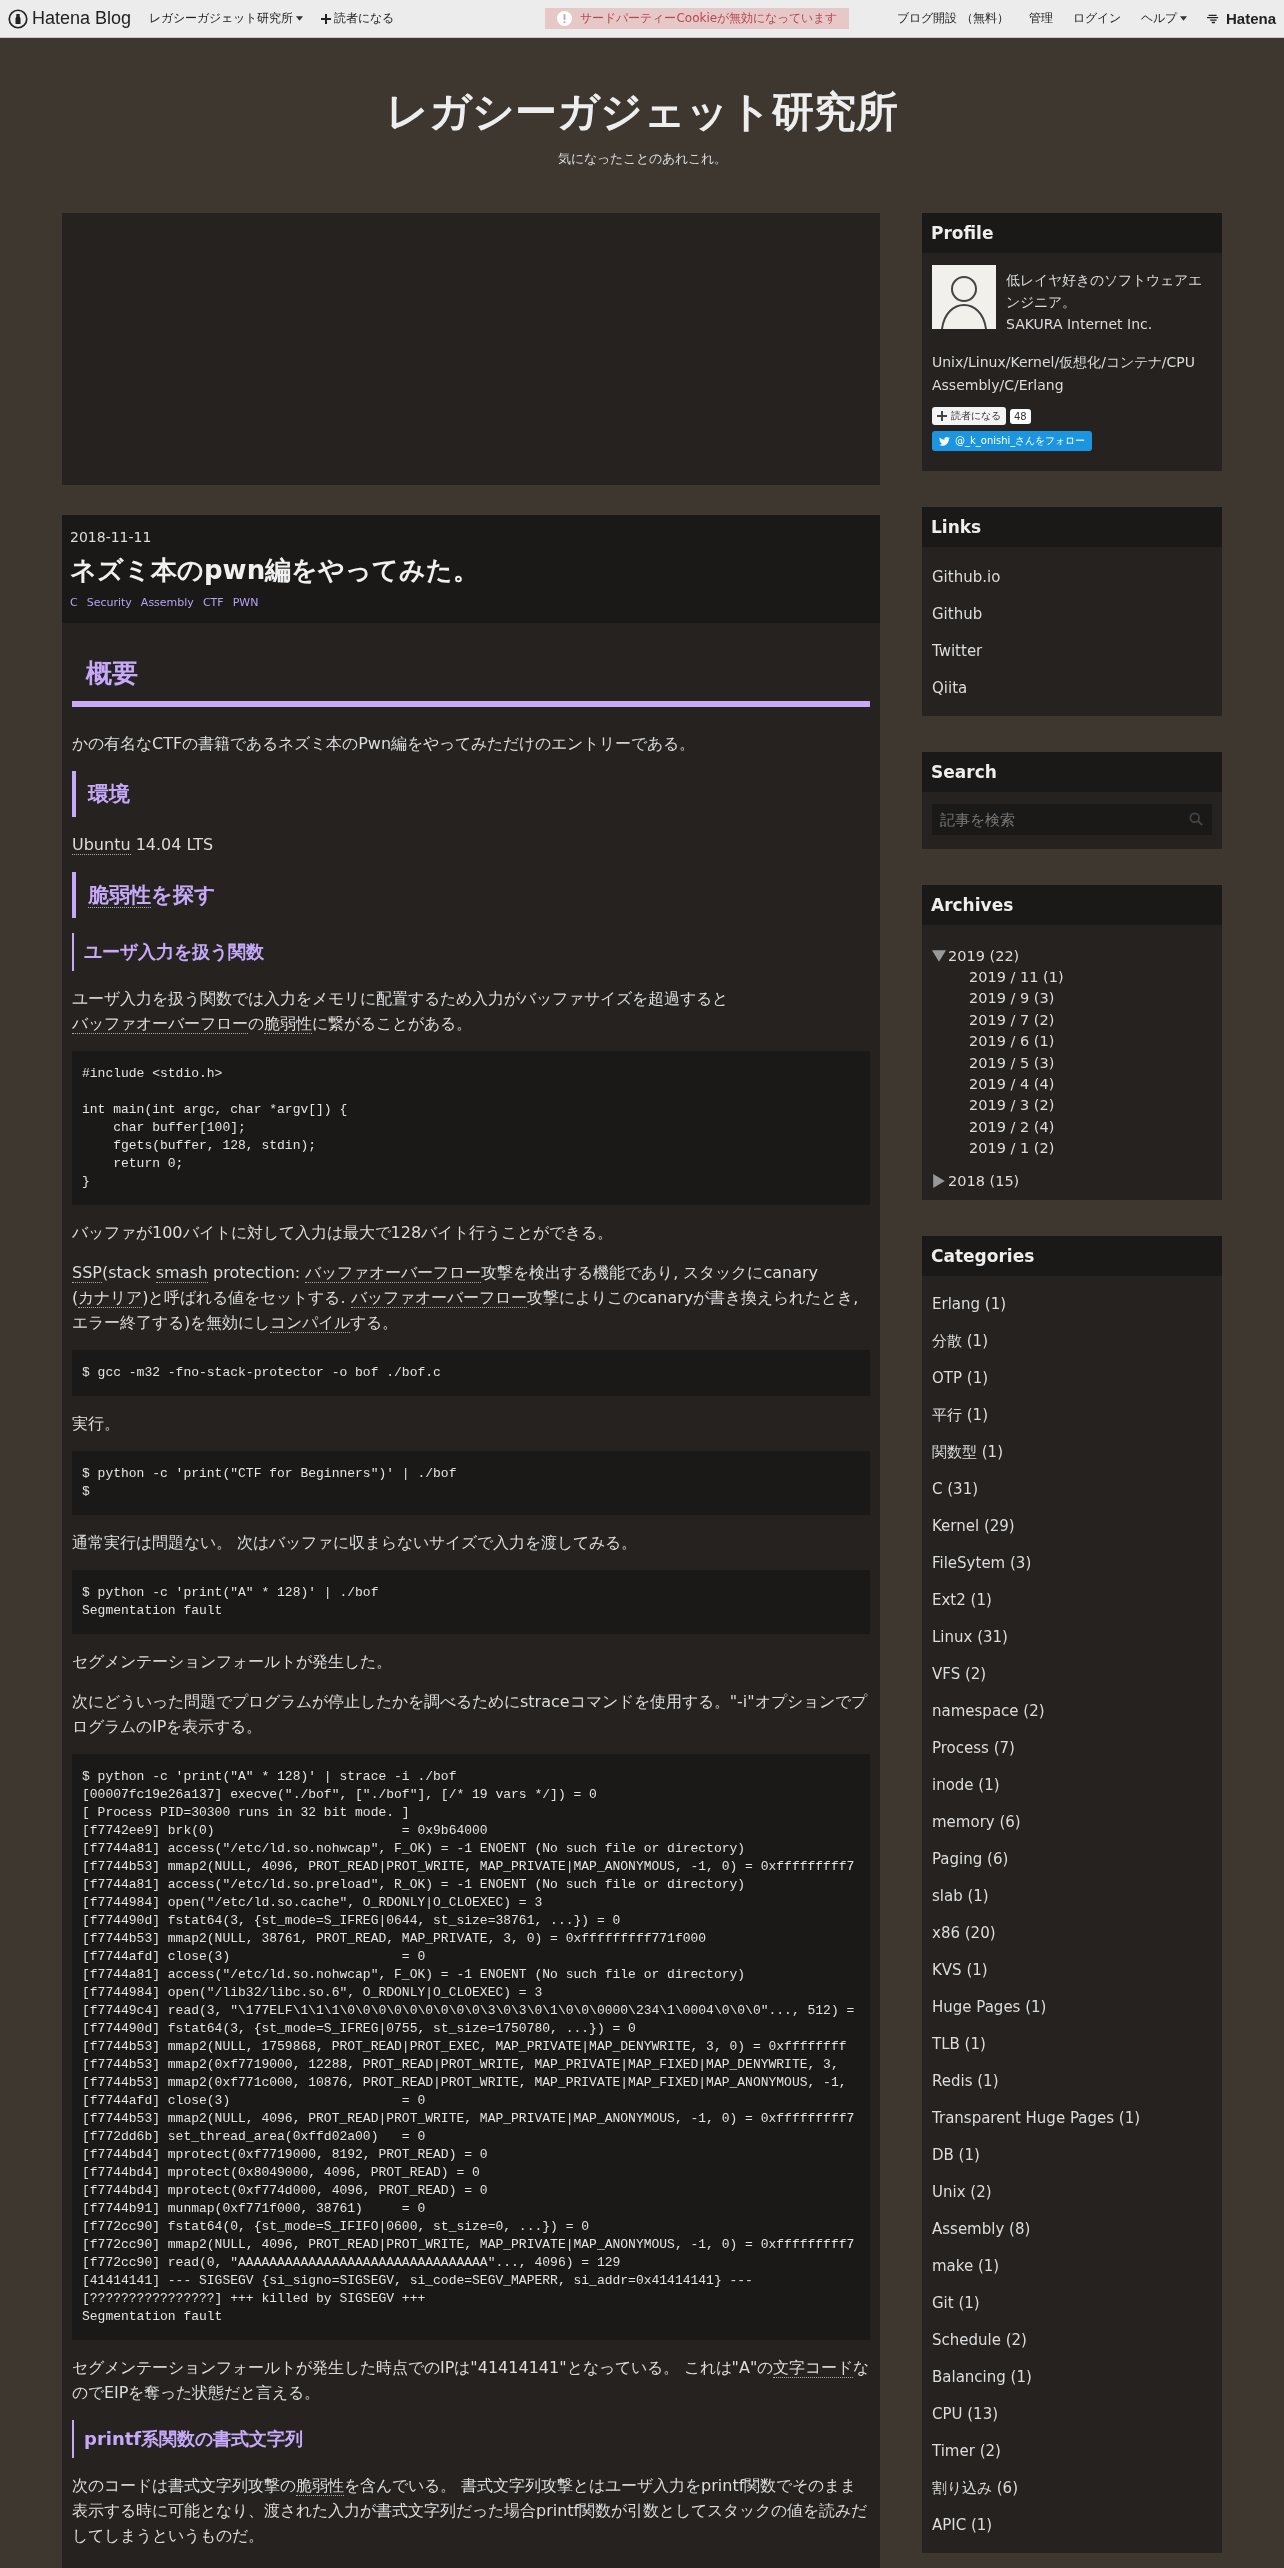 The height and width of the screenshot is (2568, 1284). I want to click on category-link: make (1), so click(966, 2265).